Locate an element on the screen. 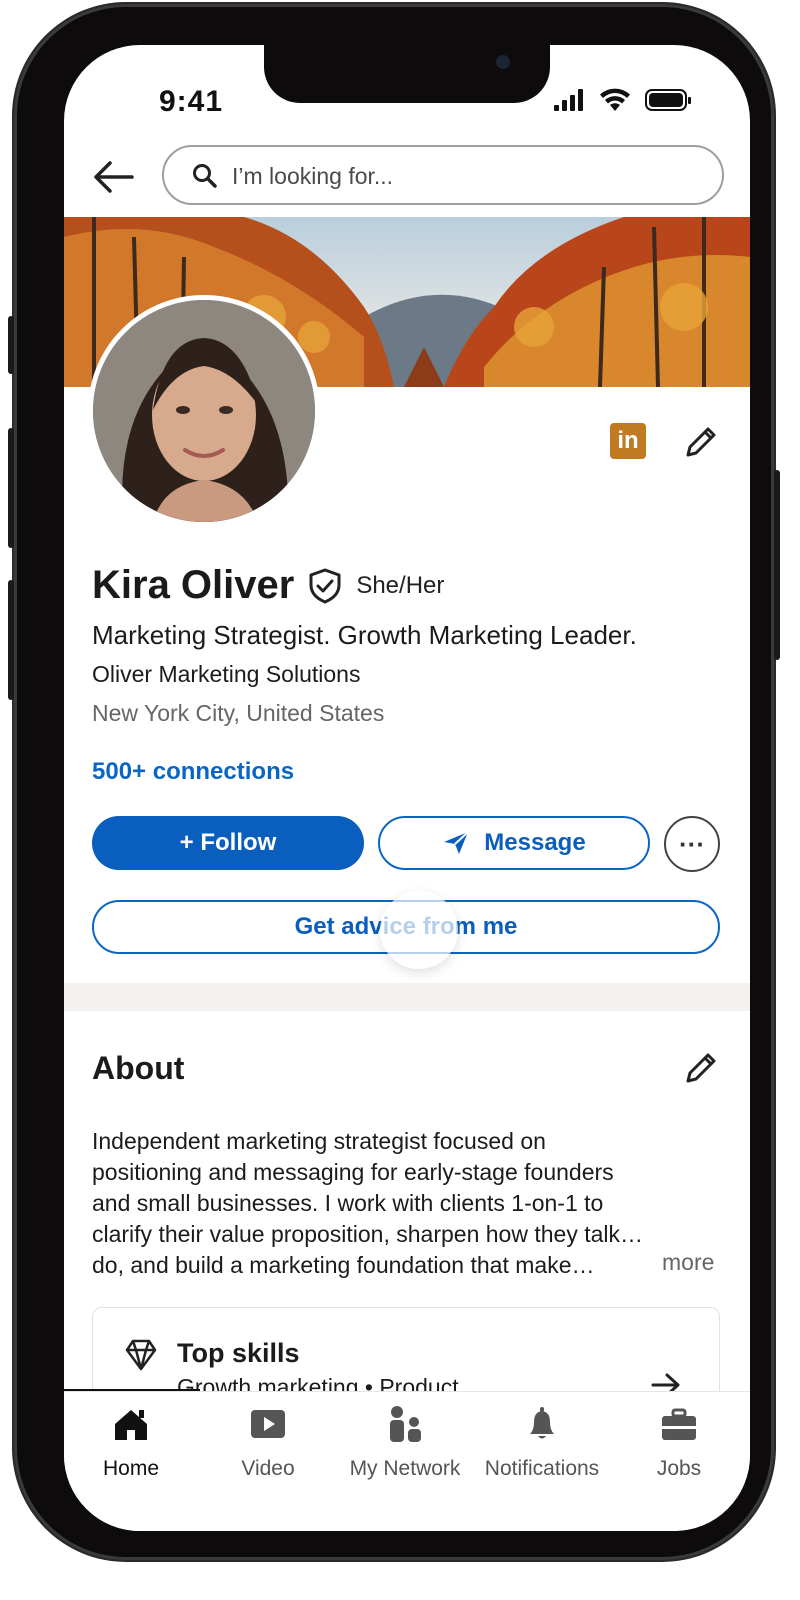 The height and width of the screenshot is (1600, 800). nav-home: Home is located at coordinates (131, 1442).